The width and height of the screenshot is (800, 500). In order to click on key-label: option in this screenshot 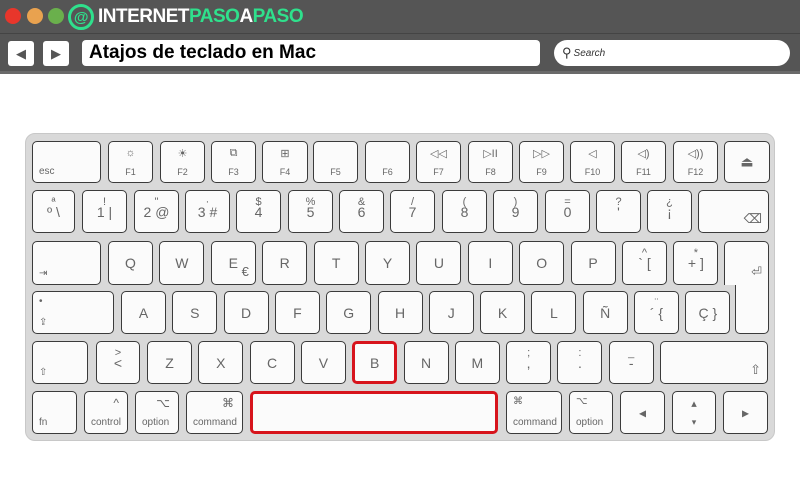, I will do `click(590, 422)`.